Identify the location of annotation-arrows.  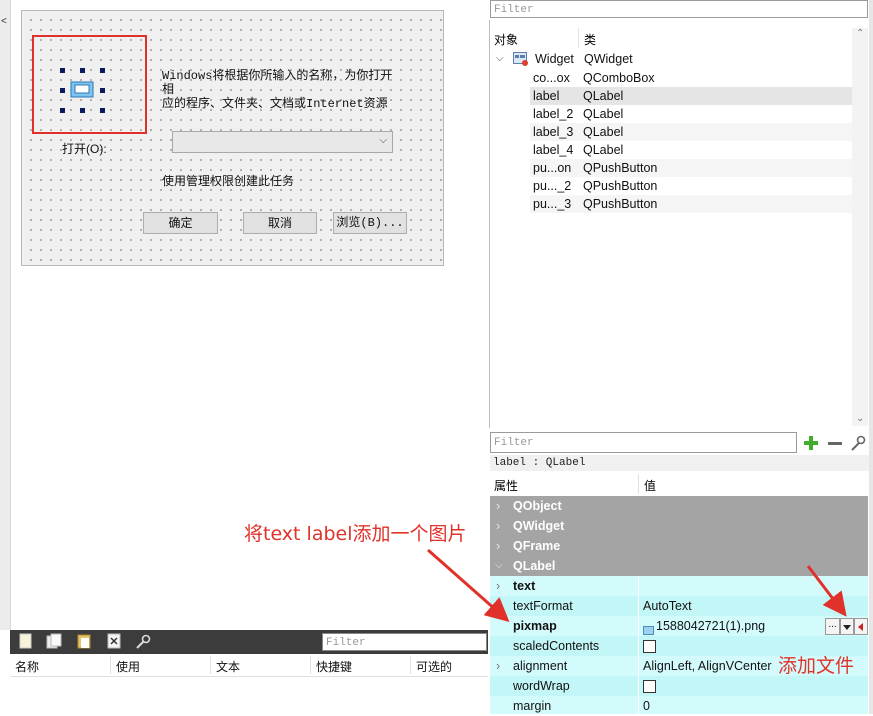
(637, 585).